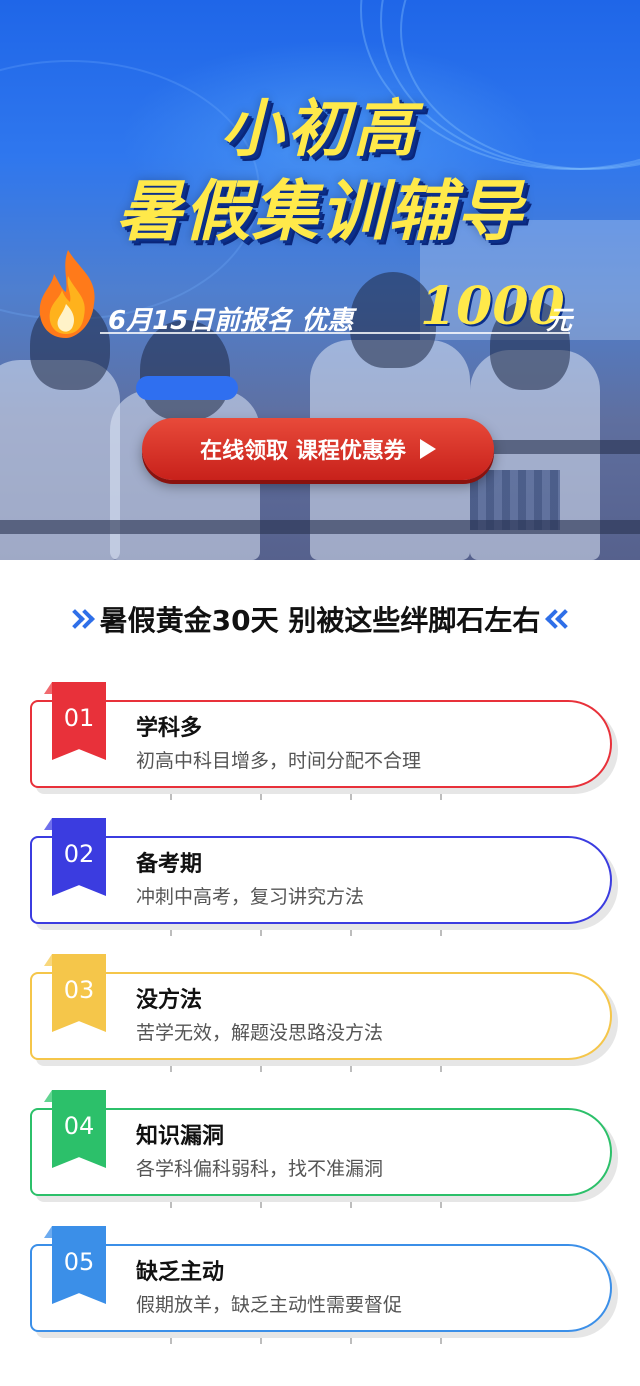 The width and height of the screenshot is (640, 1386). Describe the element at coordinates (169, 1000) in the screenshot. I see `card-title: 没方法` at that location.